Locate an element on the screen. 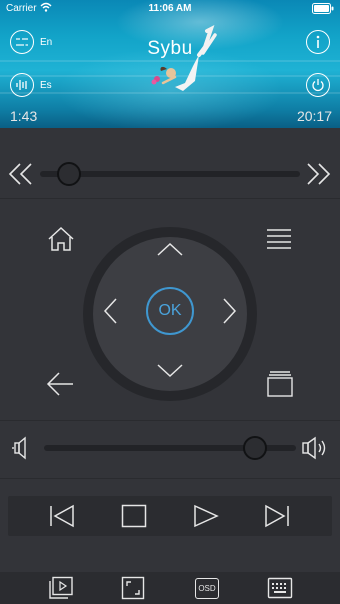  dpad-up-button is located at coordinates (170, 249).